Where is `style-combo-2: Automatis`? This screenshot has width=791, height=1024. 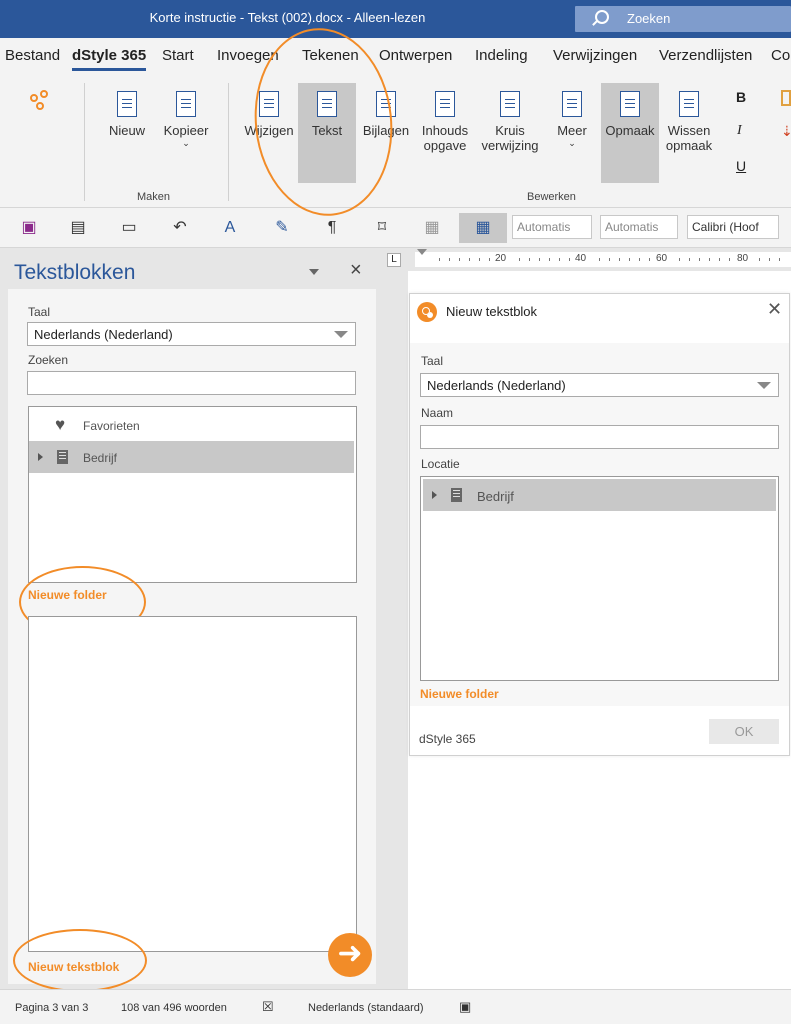
style-combo-2: Automatis is located at coordinates (639, 227).